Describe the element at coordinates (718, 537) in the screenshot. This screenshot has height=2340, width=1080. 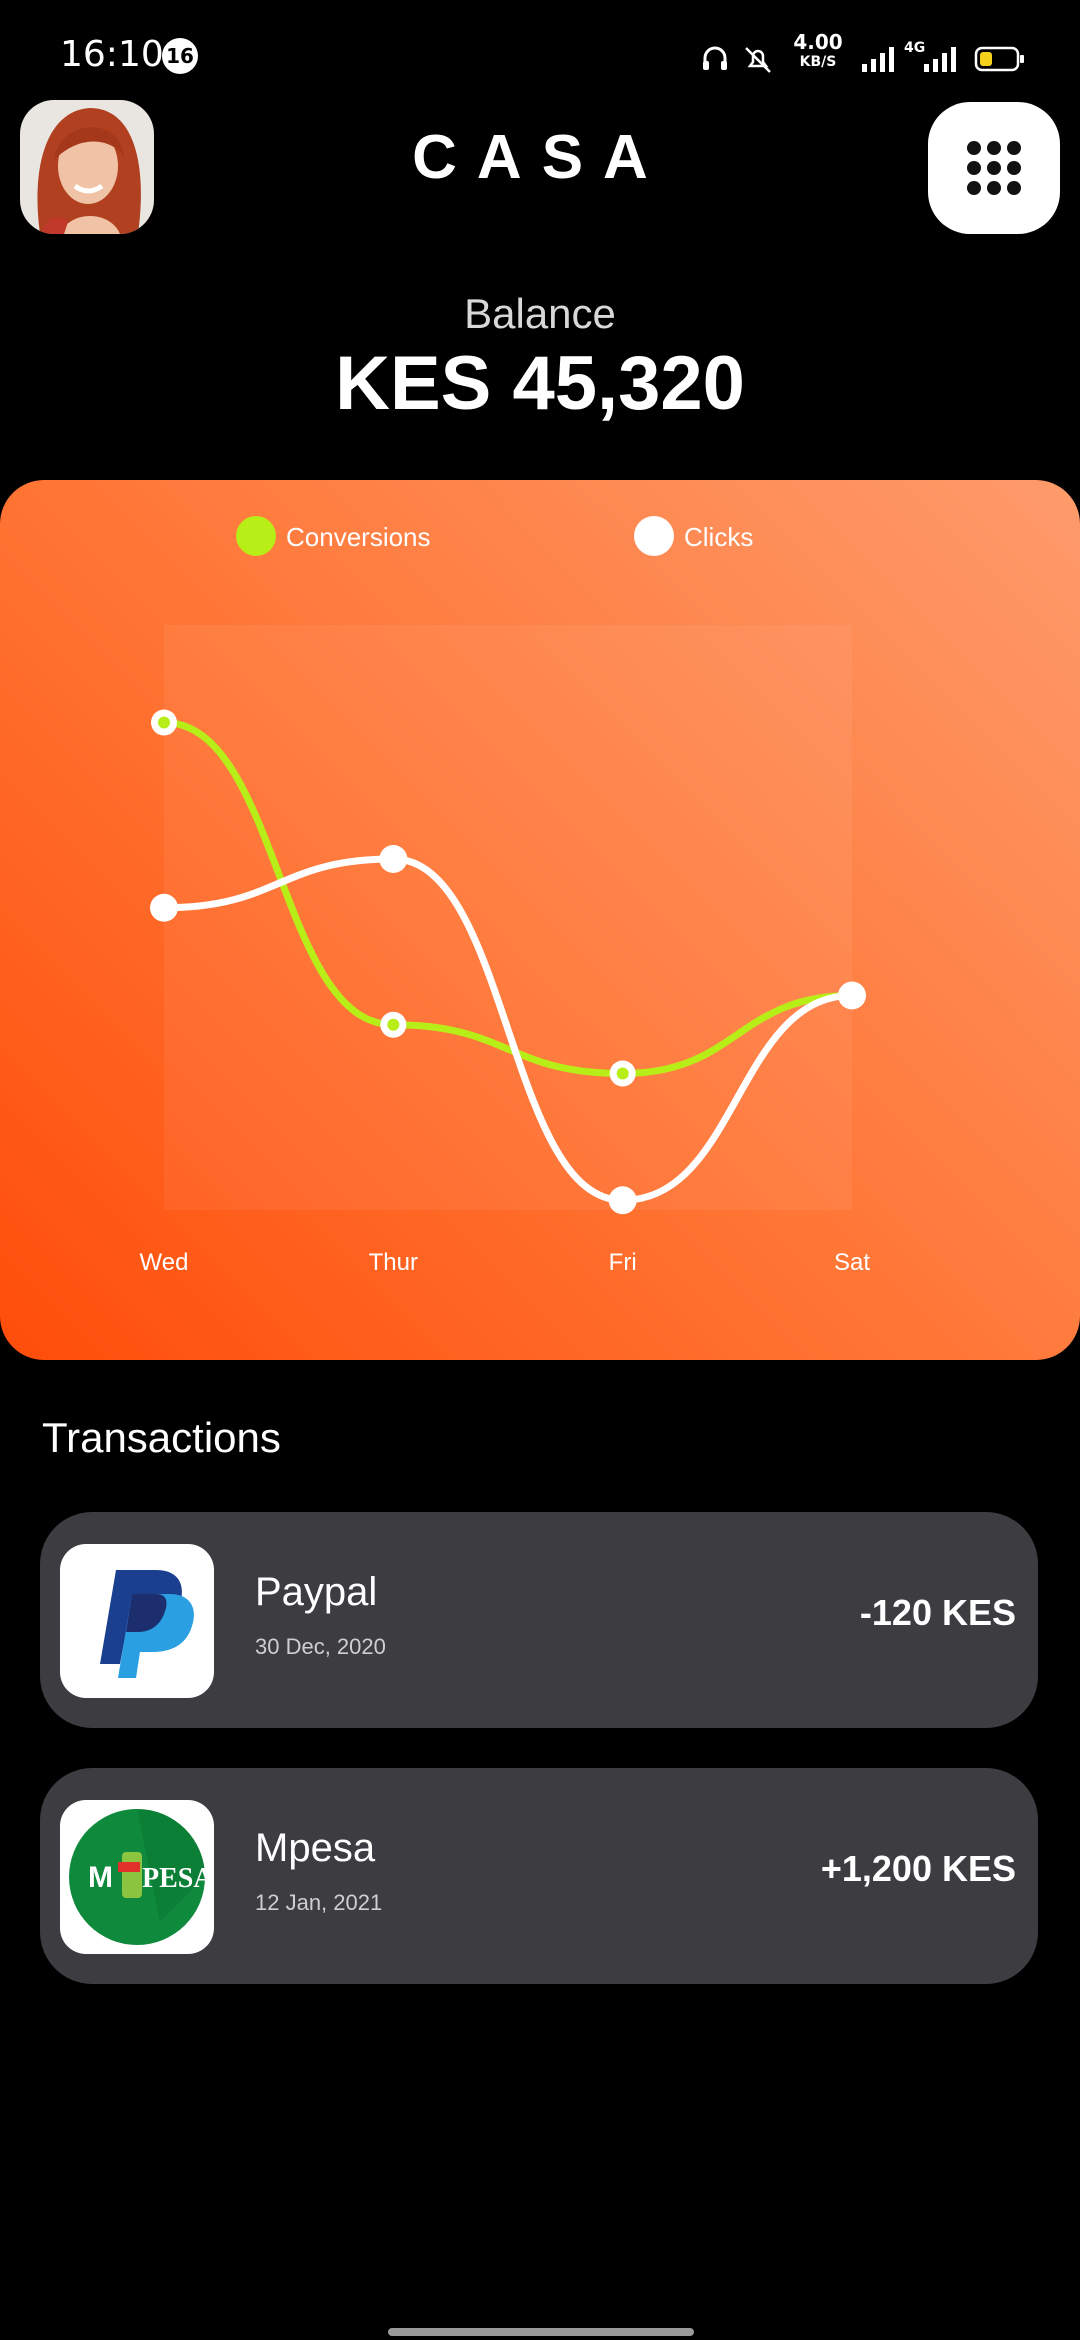
I see `legend-label: Clicks` at that location.